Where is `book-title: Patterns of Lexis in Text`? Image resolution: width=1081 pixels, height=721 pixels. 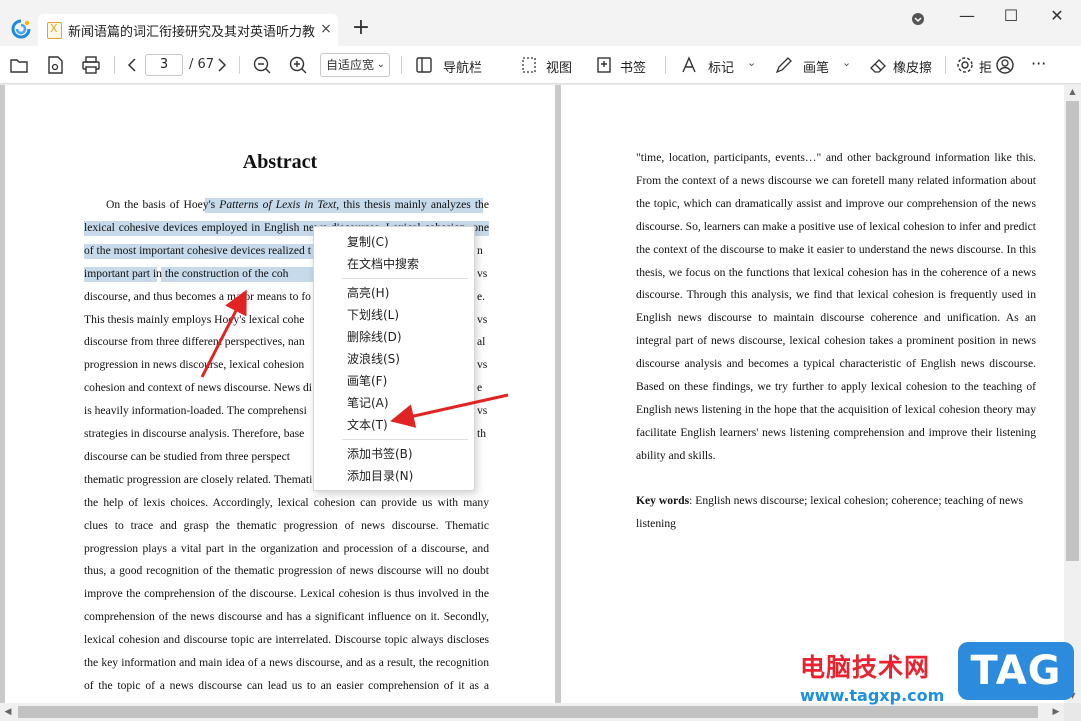
book-title: Patterns of Lexis in Text is located at coordinates (278, 204).